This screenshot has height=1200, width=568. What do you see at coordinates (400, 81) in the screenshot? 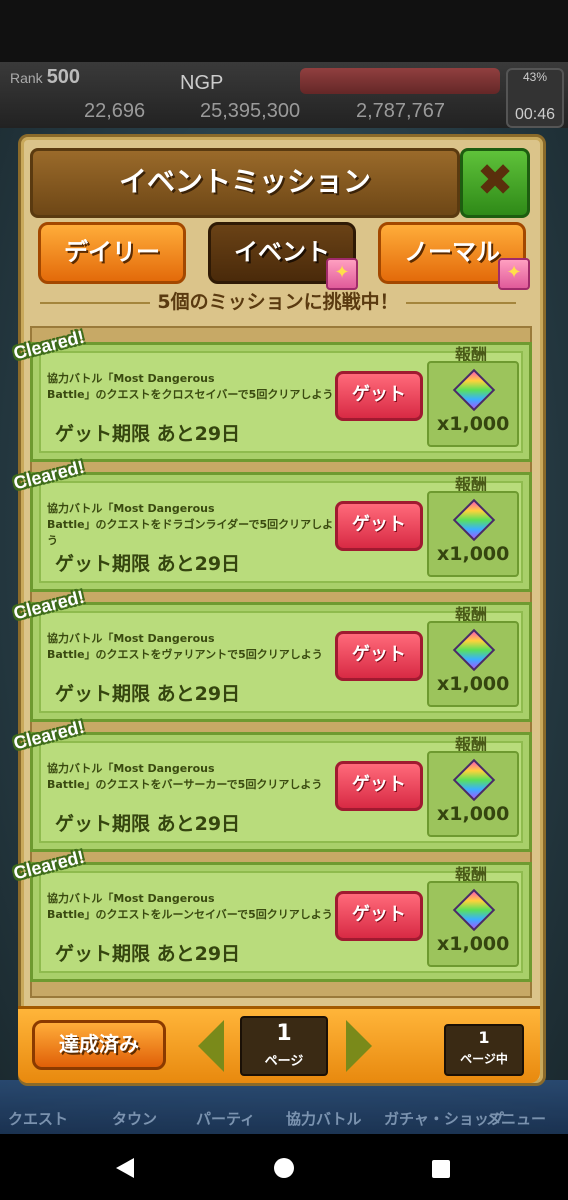
I see `event-banner` at bounding box center [400, 81].